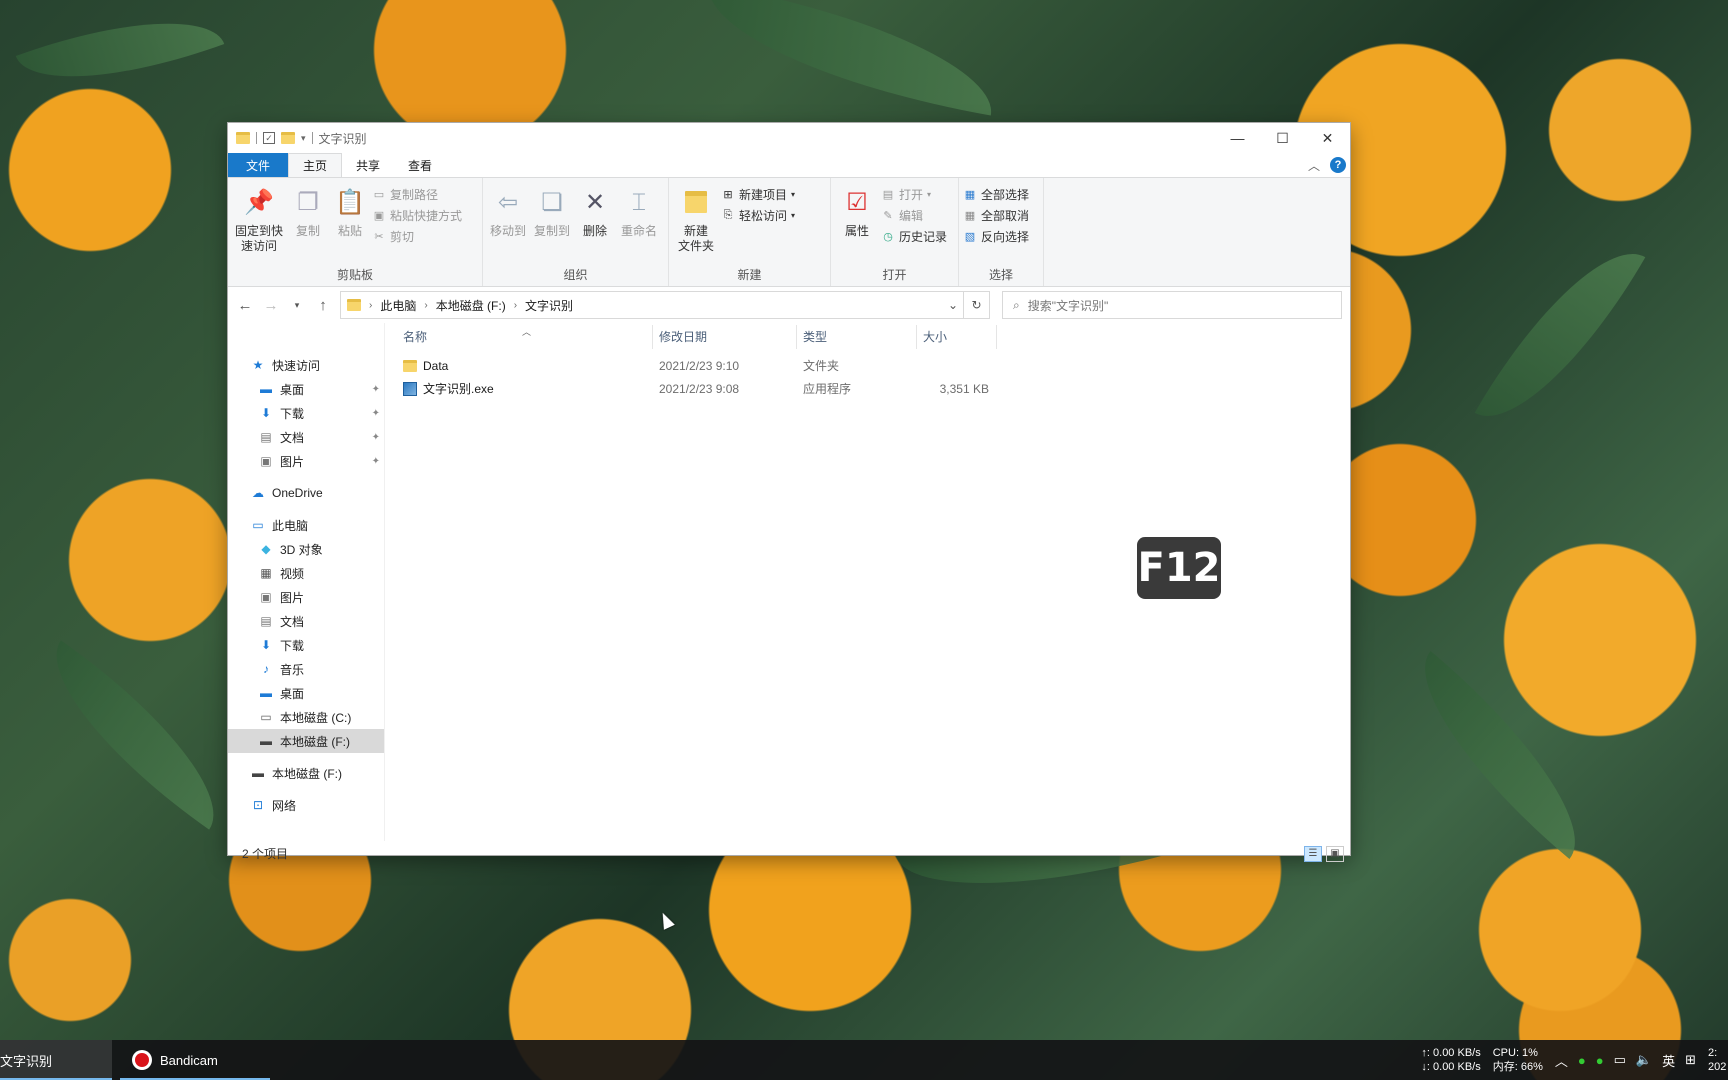  What do you see at coordinates (323, 305) in the screenshot?
I see `up-arrow-icon: ↑` at bounding box center [323, 305].